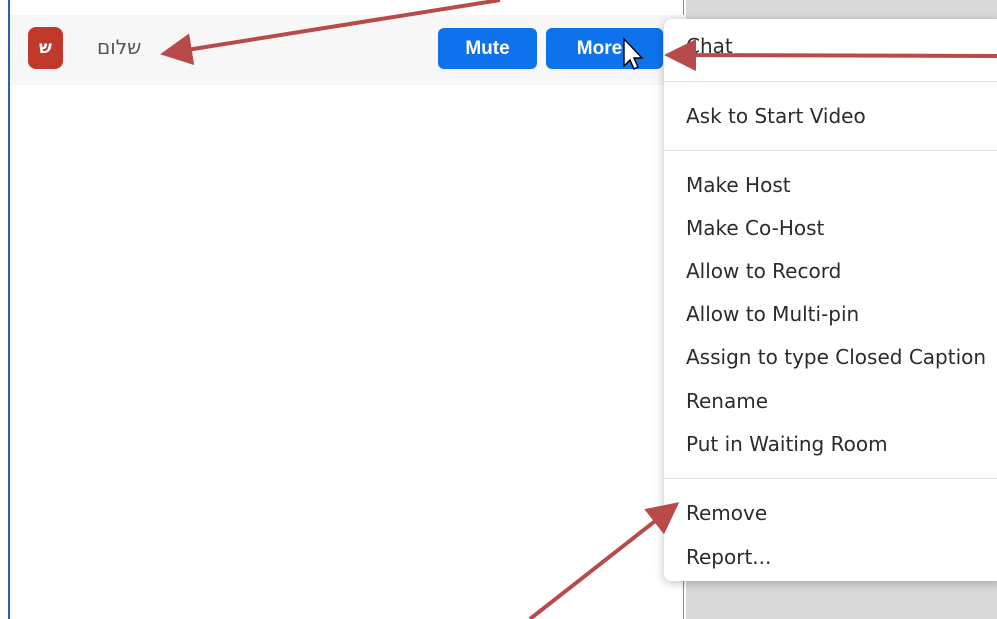 Image resolution: width=997 pixels, height=619 pixels. I want to click on participant-name: שלום, so click(119, 47).